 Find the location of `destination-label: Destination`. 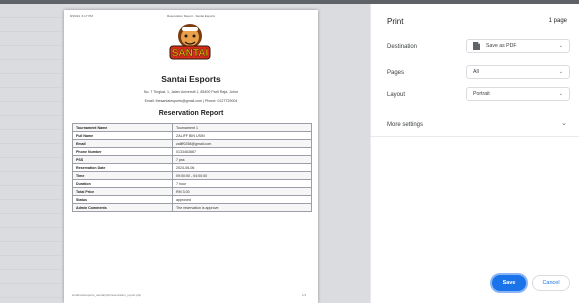

destination-label: Destination is located at coordinates (402, 47).